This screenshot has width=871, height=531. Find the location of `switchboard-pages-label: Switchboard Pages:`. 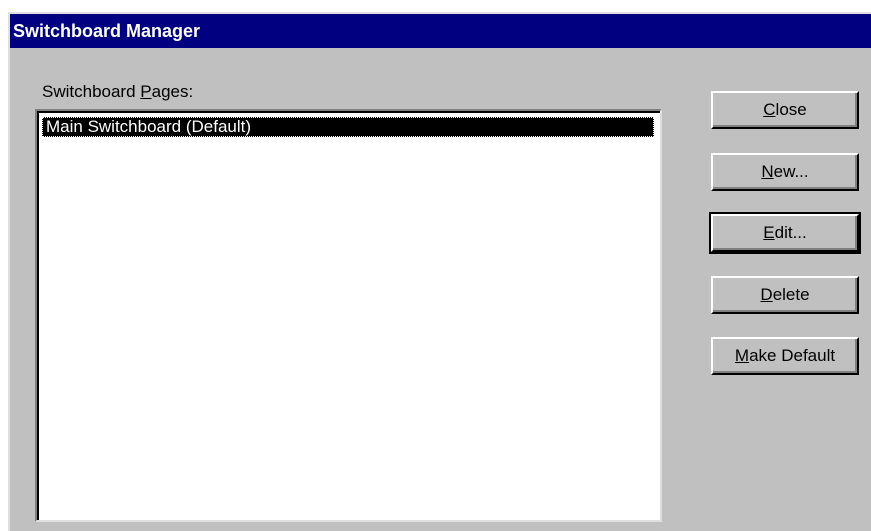

switchboard-pages-label: Switchboard Pages: is located at coordinates (118, 91).